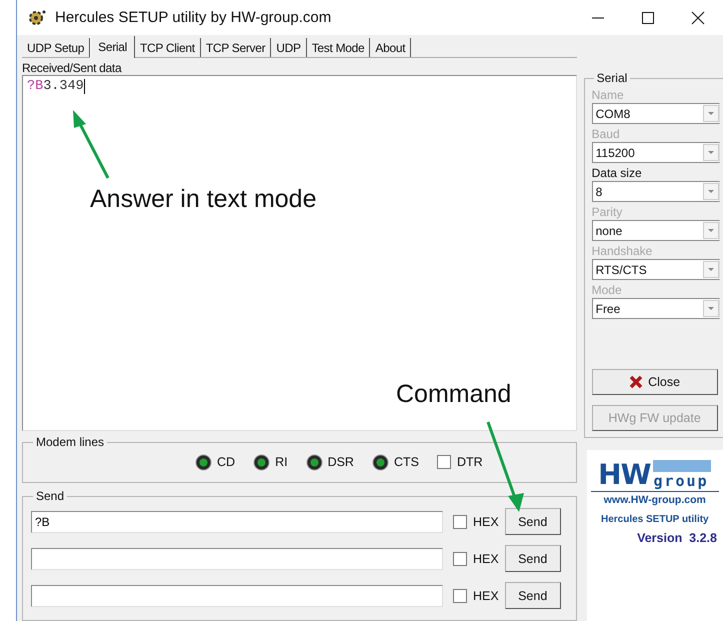  What do you see at coordinates (203, 199) in the screenshot?
I see `annotation-text: Answer in text mode` at bounding box center [203, 199].